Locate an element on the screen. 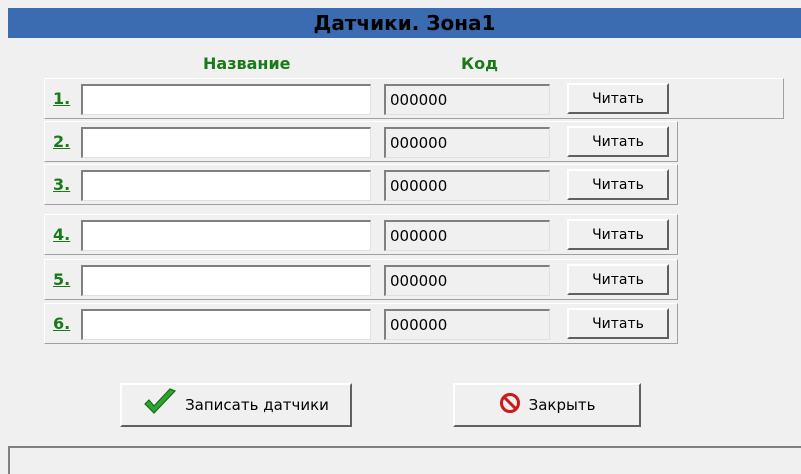  sensor-row-2: 2. 000000 Читать is located at coordinates (361, 141).